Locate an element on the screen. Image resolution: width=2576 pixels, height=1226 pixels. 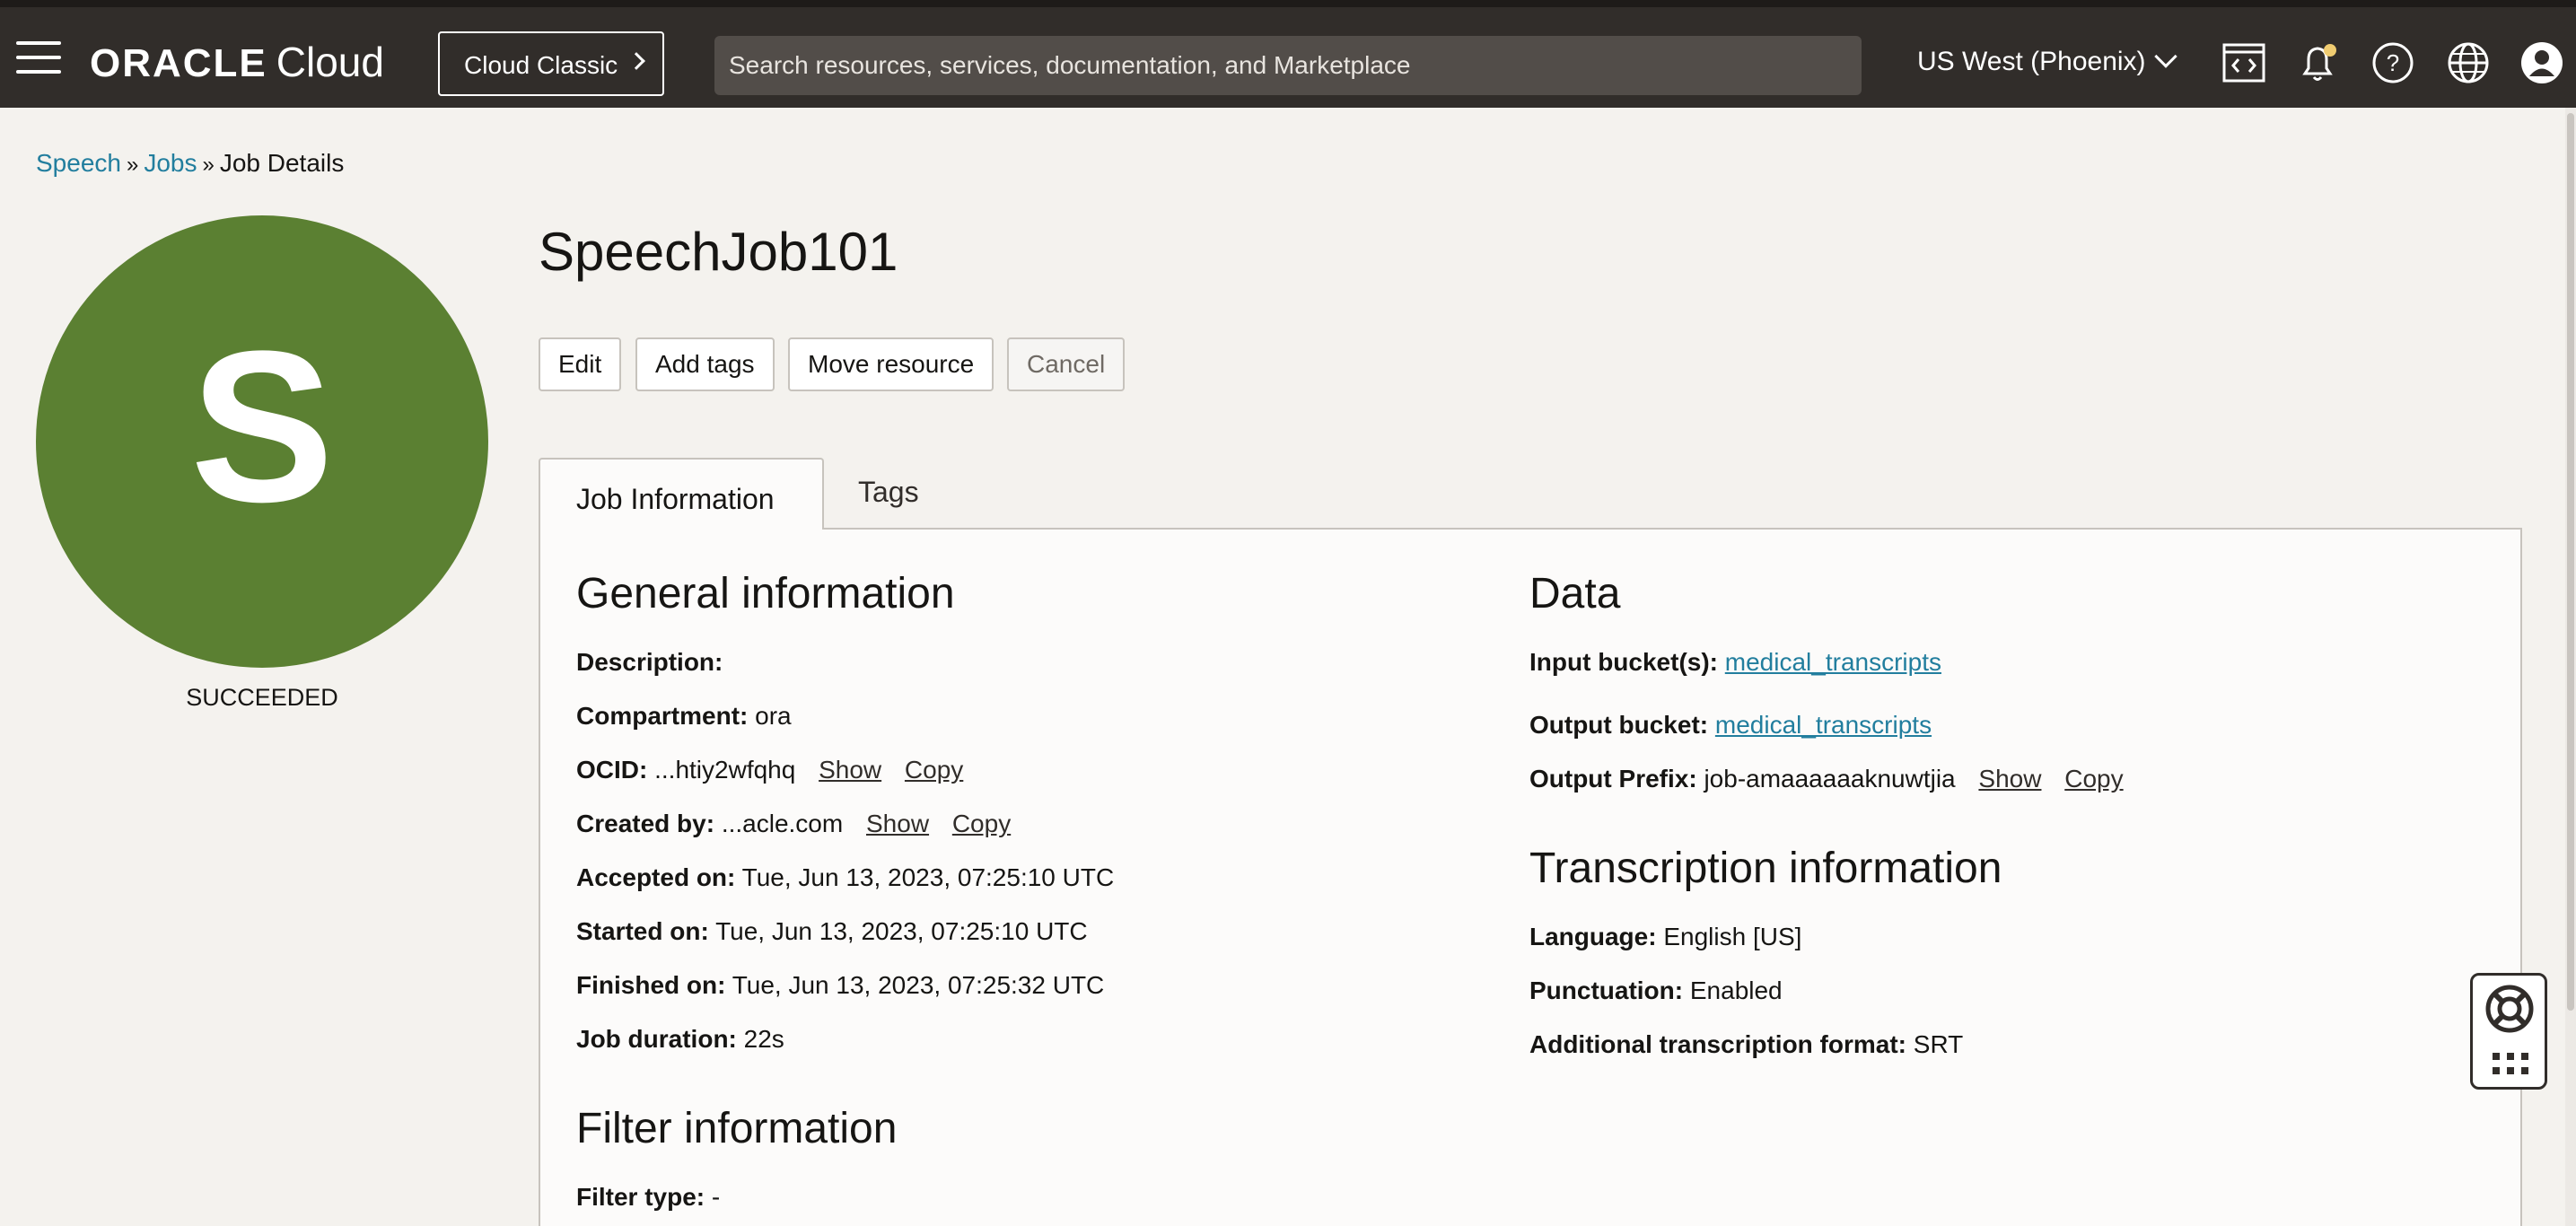
add-tags-button: Add tags is located at coordinates (705, 364).